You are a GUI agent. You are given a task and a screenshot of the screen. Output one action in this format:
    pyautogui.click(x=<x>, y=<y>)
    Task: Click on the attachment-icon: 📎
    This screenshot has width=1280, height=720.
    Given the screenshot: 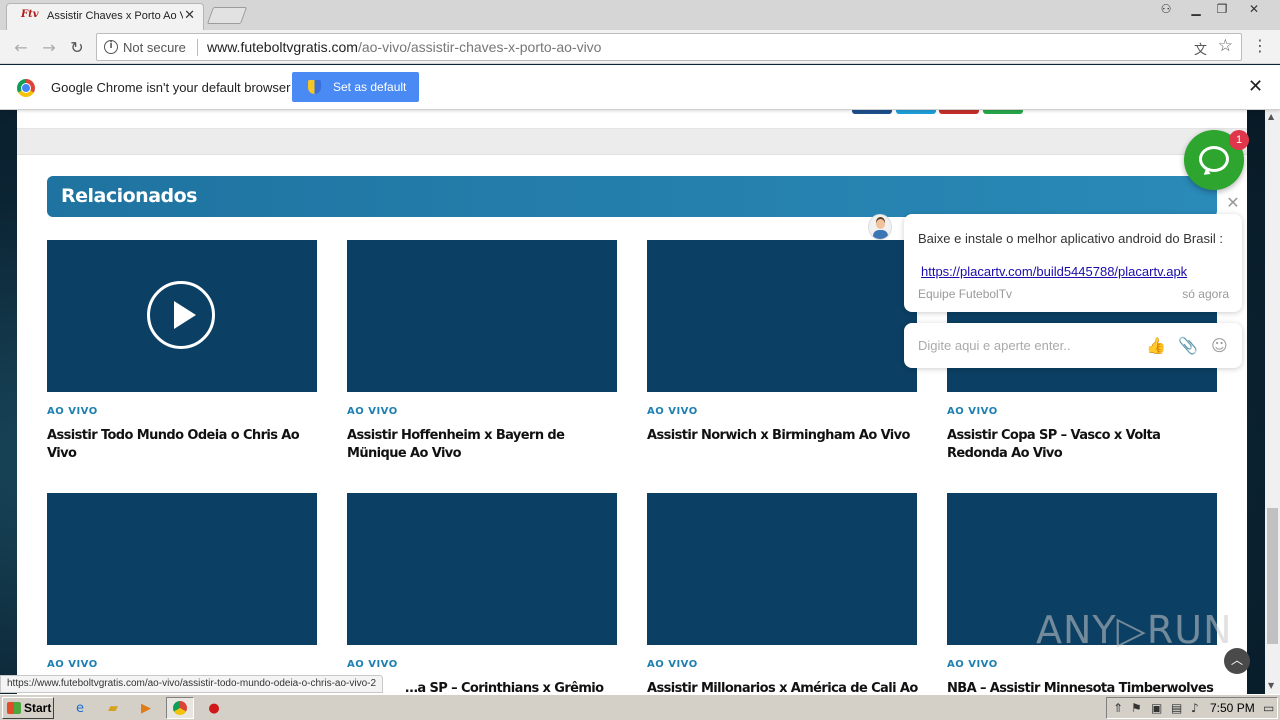 What is the action you would take?
    pyautogui.click(x=1188, y=345)
    